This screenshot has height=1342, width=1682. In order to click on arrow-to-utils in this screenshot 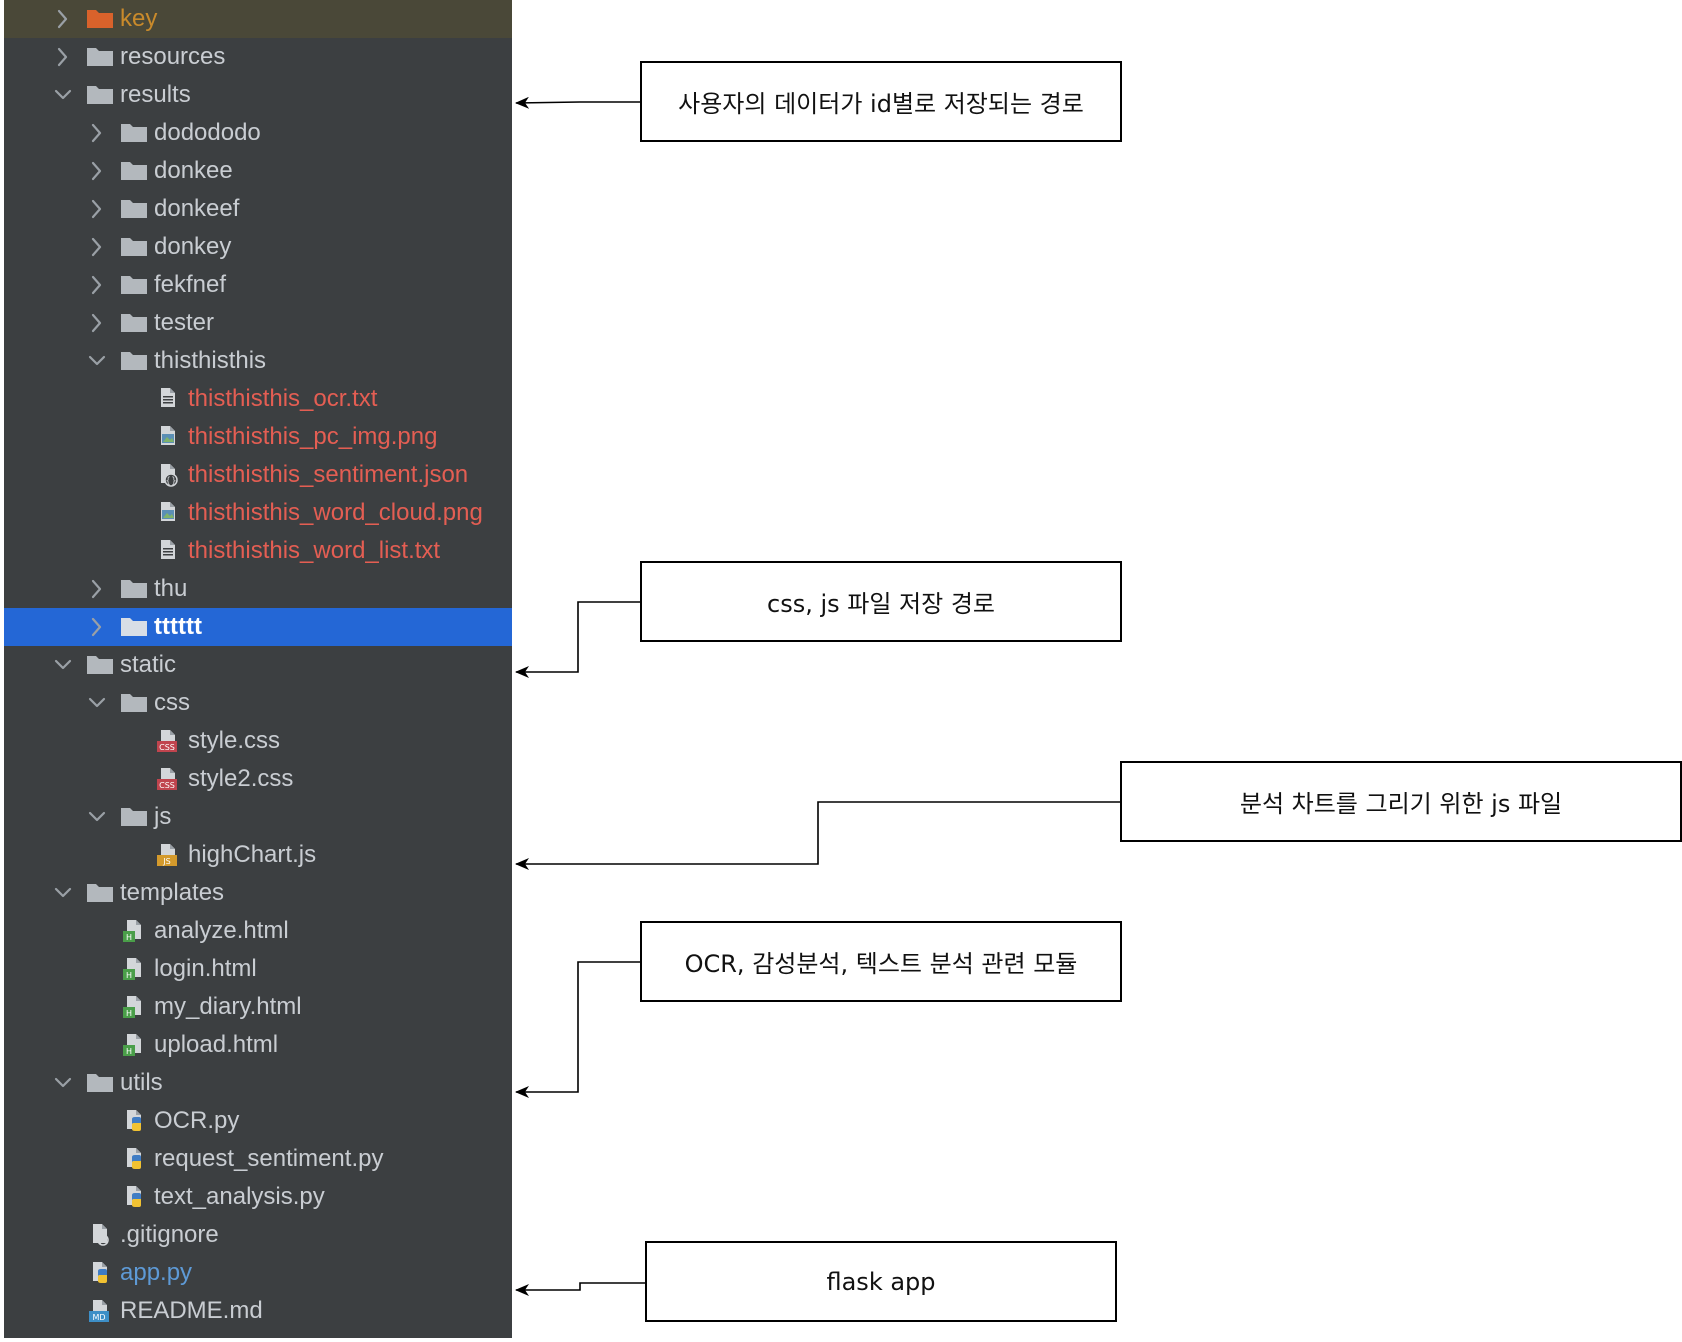, I will do `click(577, 1029)`.